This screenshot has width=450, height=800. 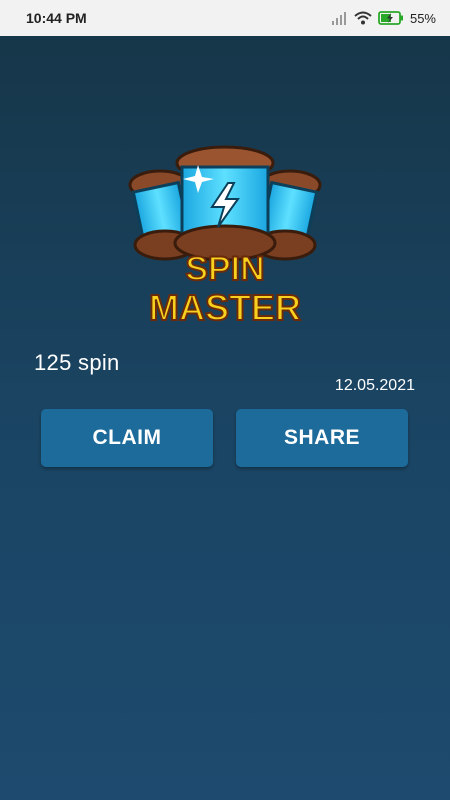 I want to click on battery-charging-icon, so click(x=390, y=18).